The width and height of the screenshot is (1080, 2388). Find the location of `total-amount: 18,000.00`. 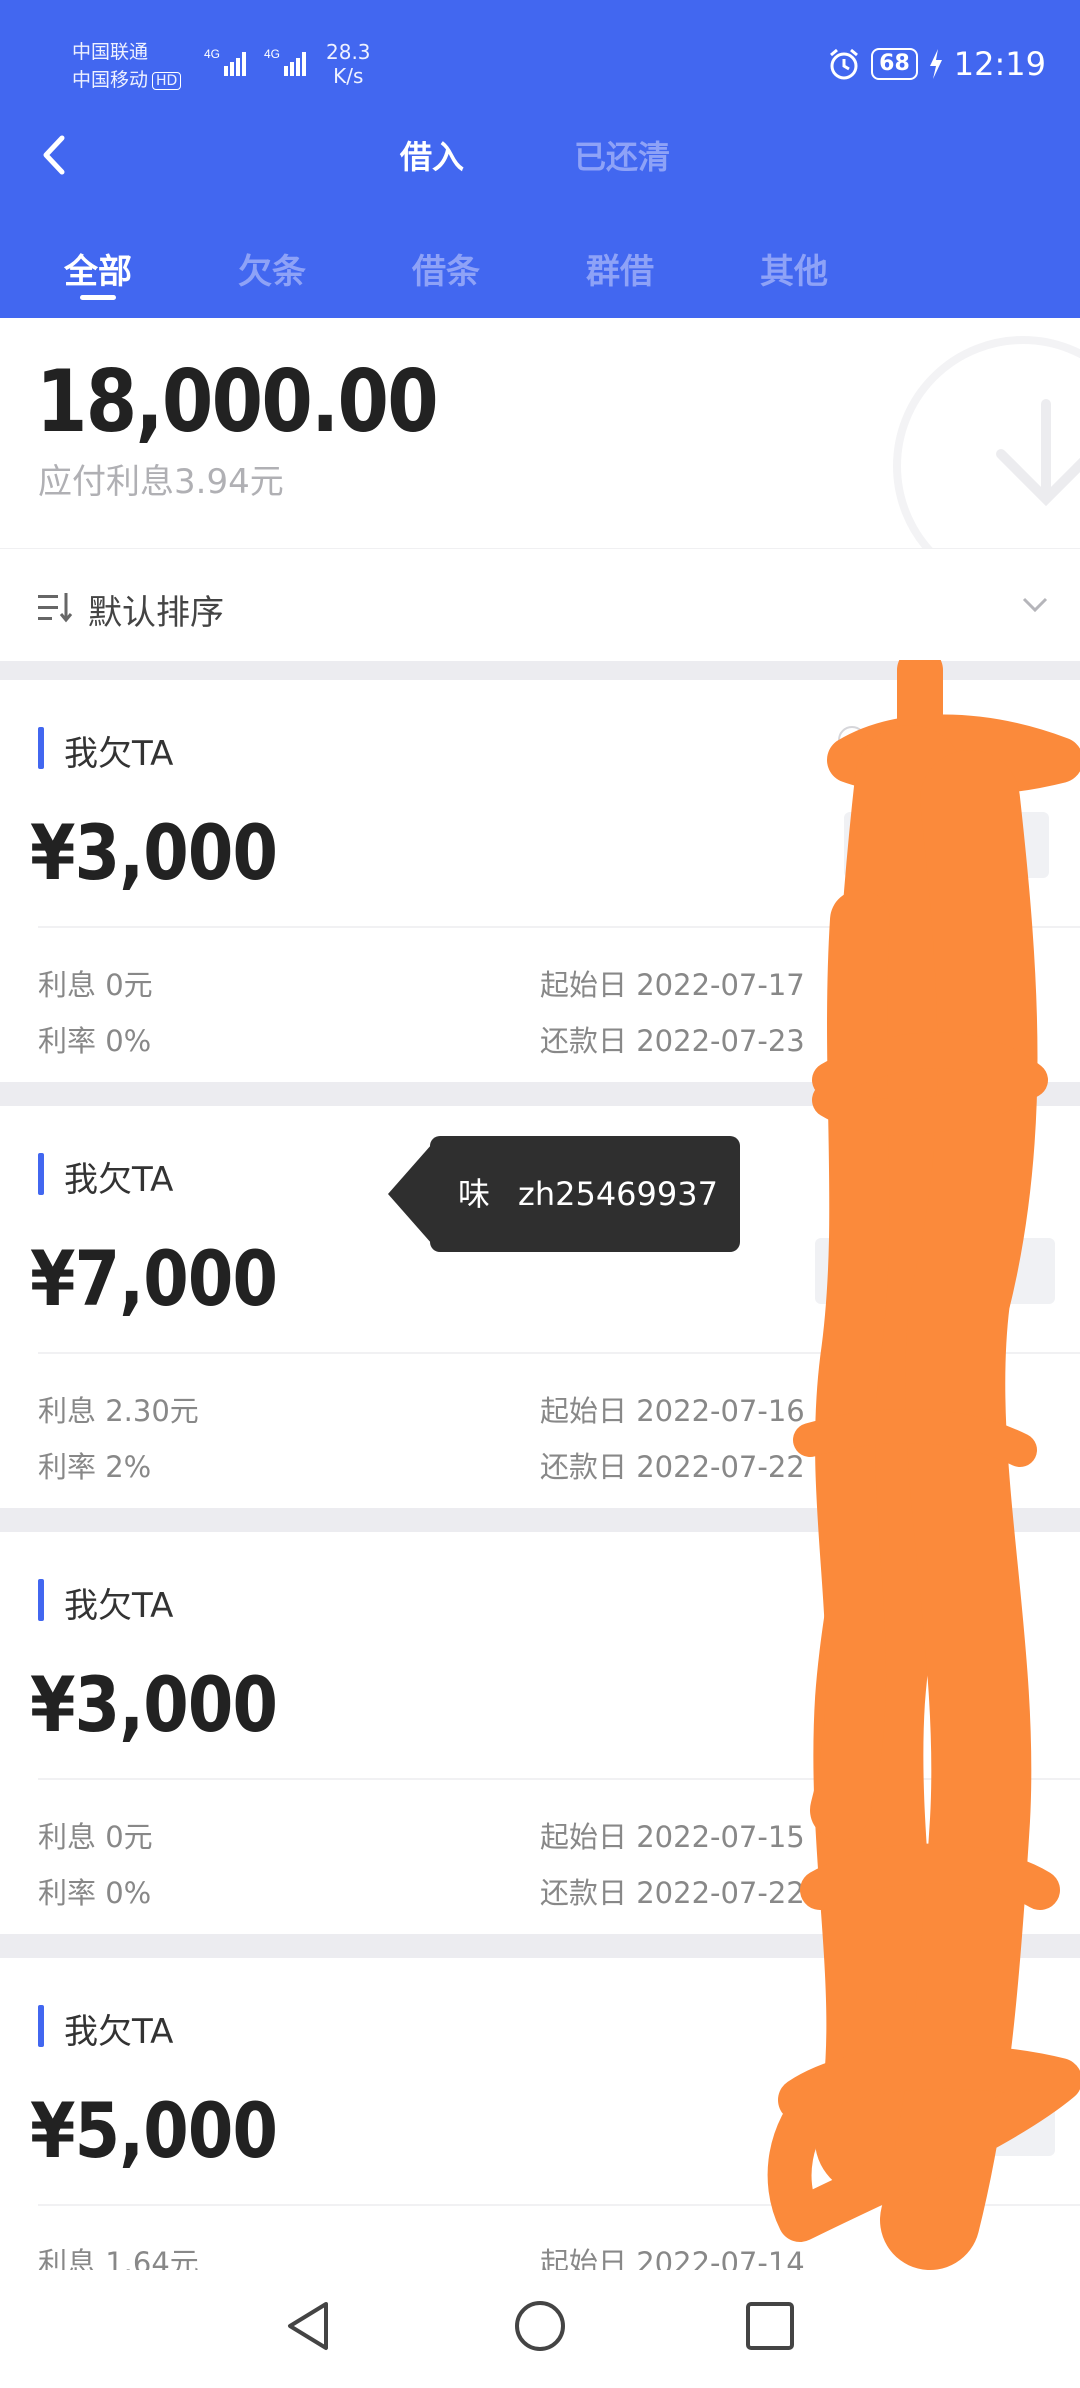

total-amount: 18,000.00 is located at coordinates (237, 402).